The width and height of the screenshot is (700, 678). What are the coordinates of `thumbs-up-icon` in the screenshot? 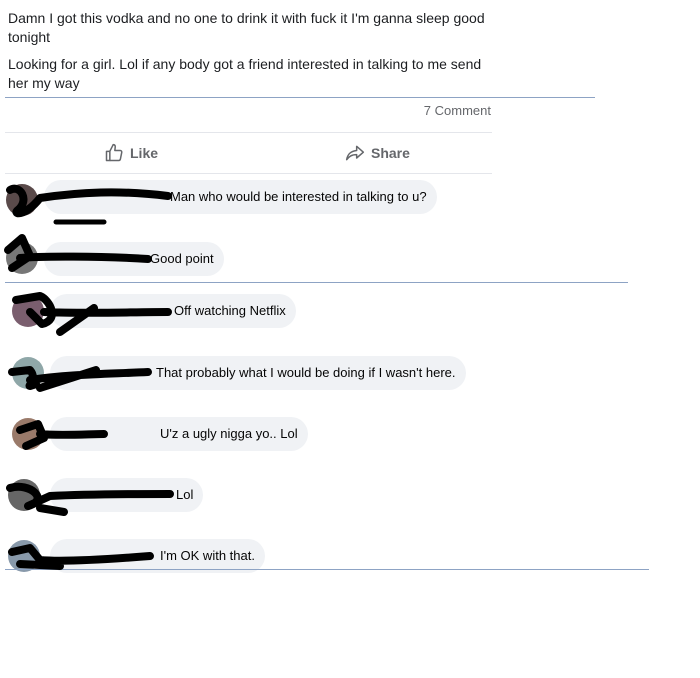 It's located at (114, 152).